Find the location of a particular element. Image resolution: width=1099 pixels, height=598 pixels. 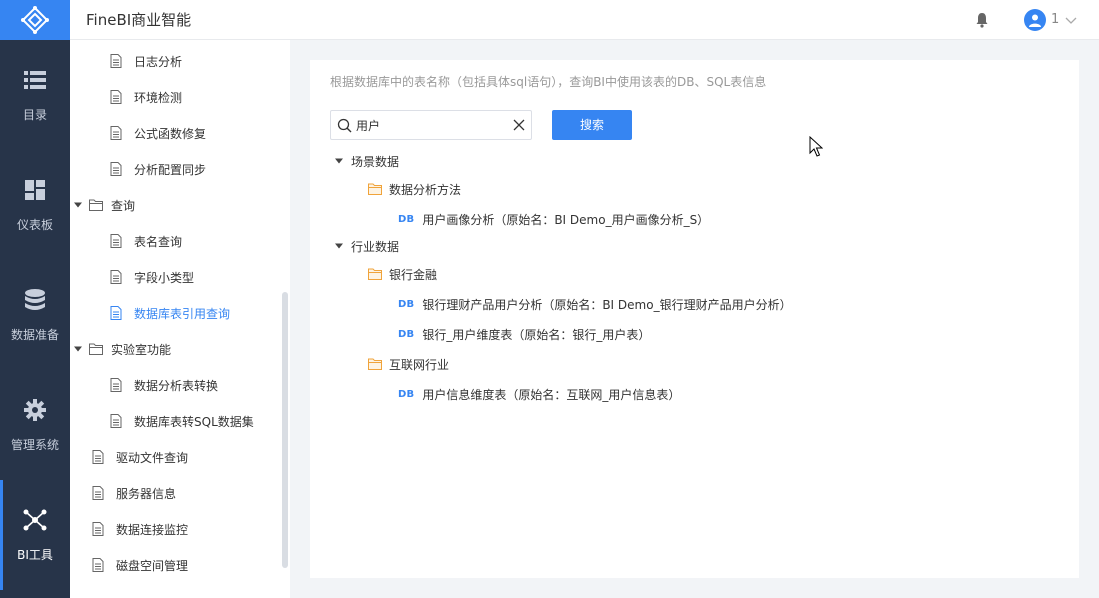

tree-item-label: 查询 is located at coordinates (123, 205).